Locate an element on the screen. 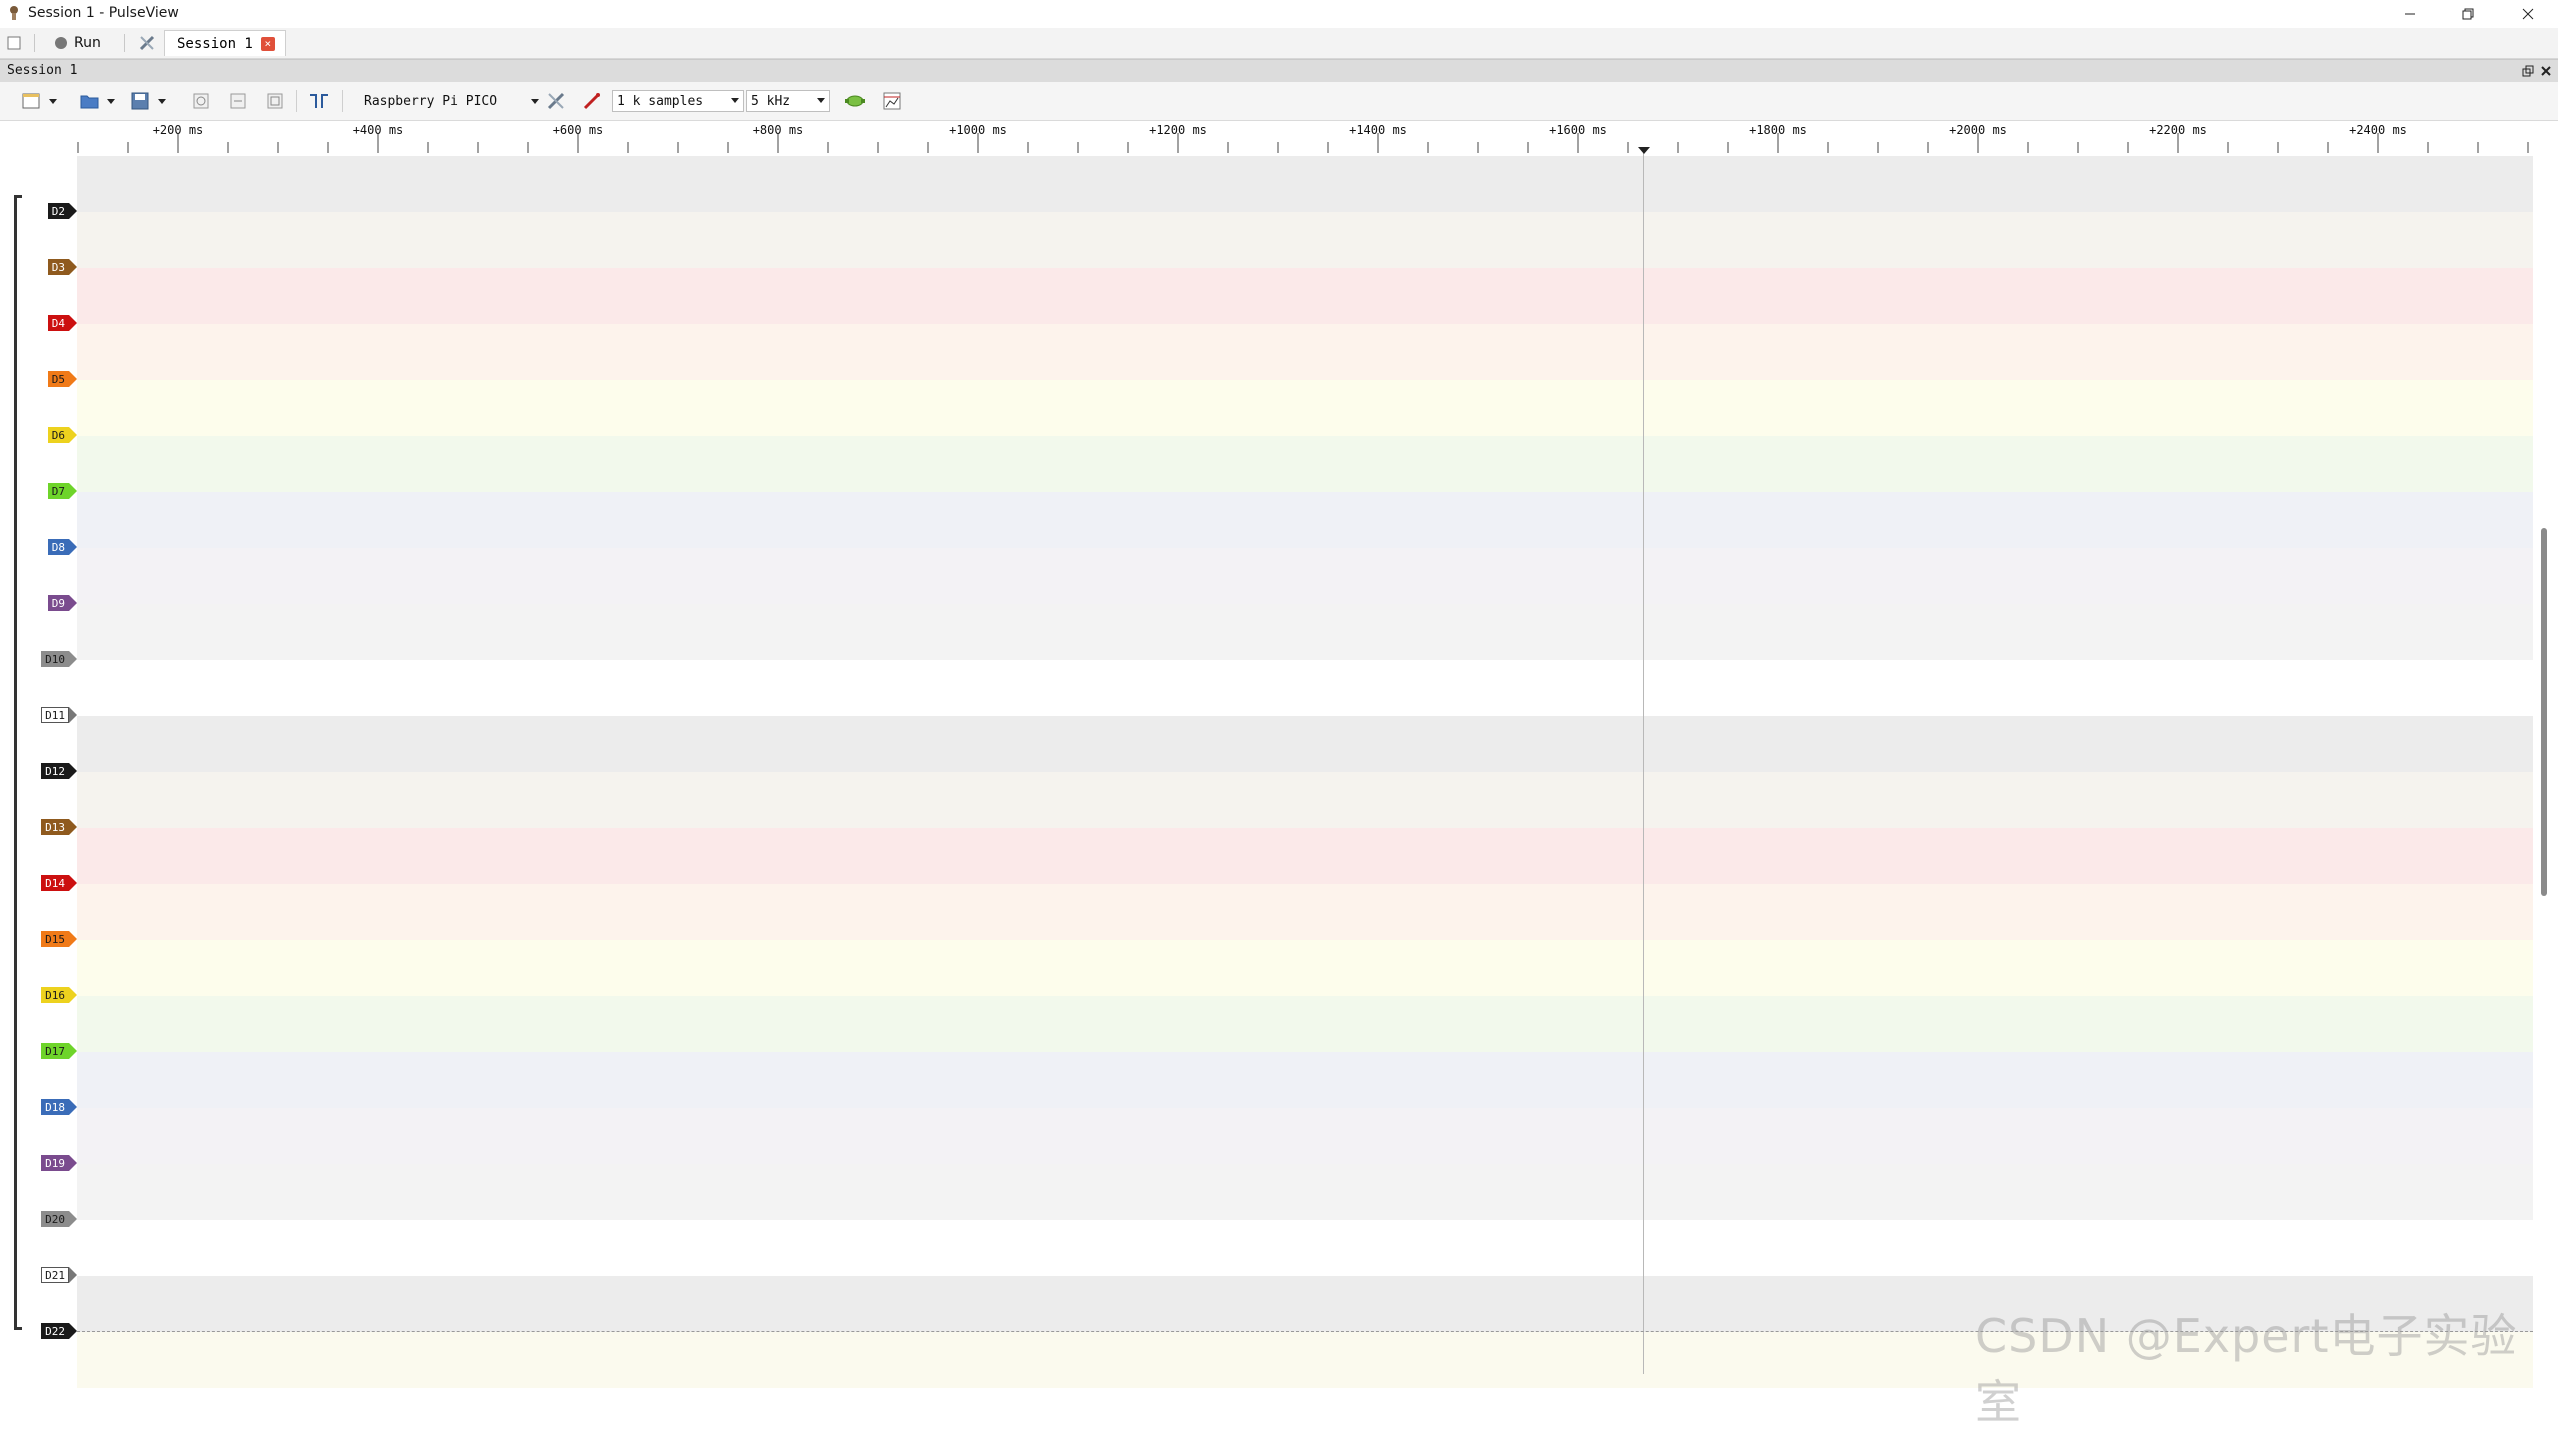 The height and width of the screenshot is (1432, 2558). channel-label-d20: D20 is located at coordinates (59, 1219).